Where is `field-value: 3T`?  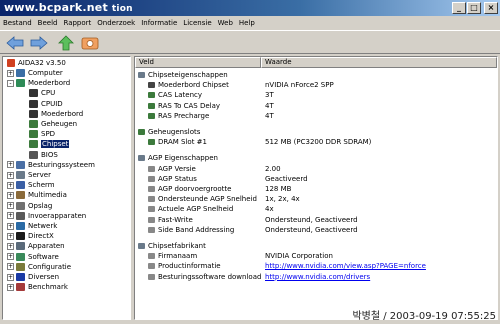
field-value: 3T is located at coordinates (269, 95).